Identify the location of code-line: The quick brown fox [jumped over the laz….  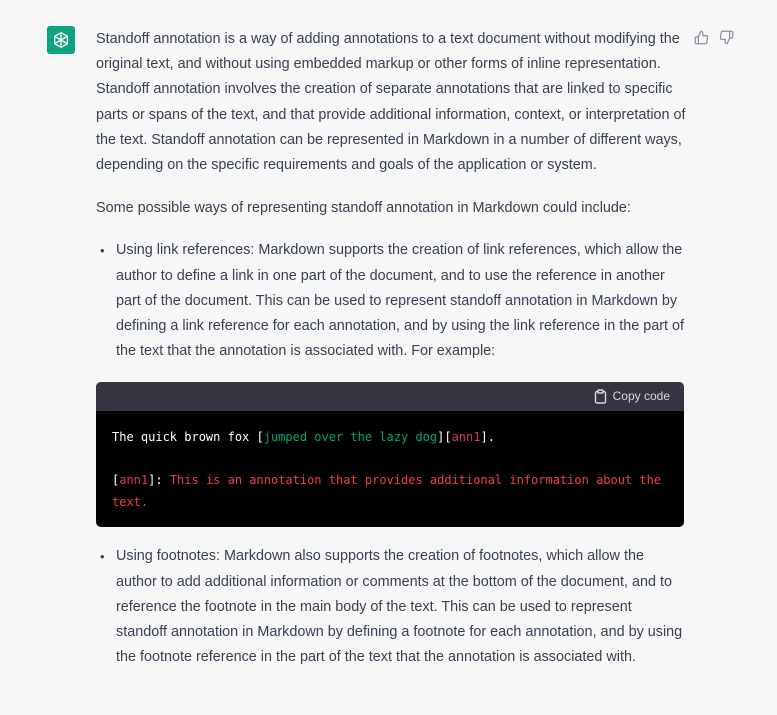
(390, 438).